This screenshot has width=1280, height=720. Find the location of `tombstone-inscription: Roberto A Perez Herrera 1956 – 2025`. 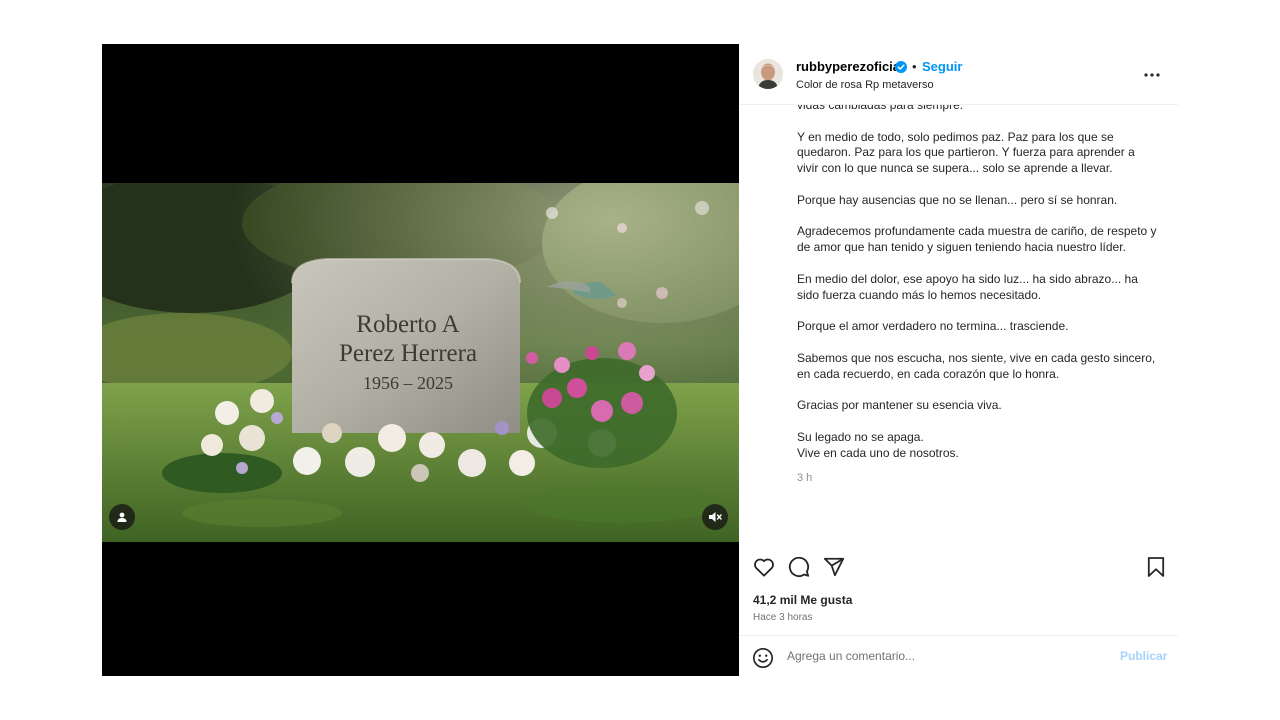

tombstone-inscription: Roberto A Perez Herrera 1956 – 2025 is located at coordinates (408, 353).